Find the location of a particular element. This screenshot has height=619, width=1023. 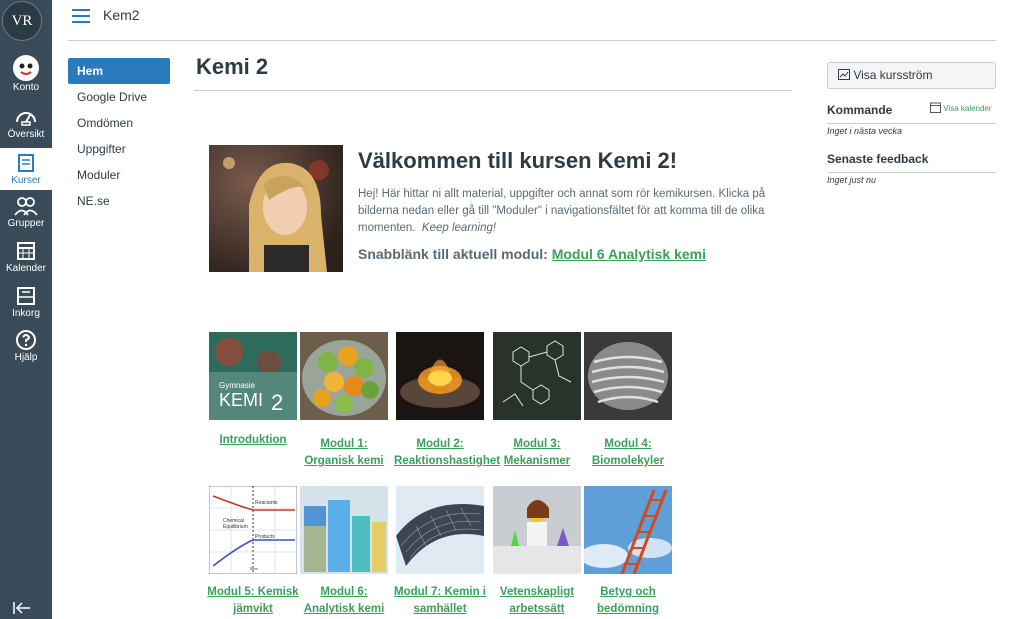

module-1-title-line2: Organisk kemi is located at coordinates (344, 461).